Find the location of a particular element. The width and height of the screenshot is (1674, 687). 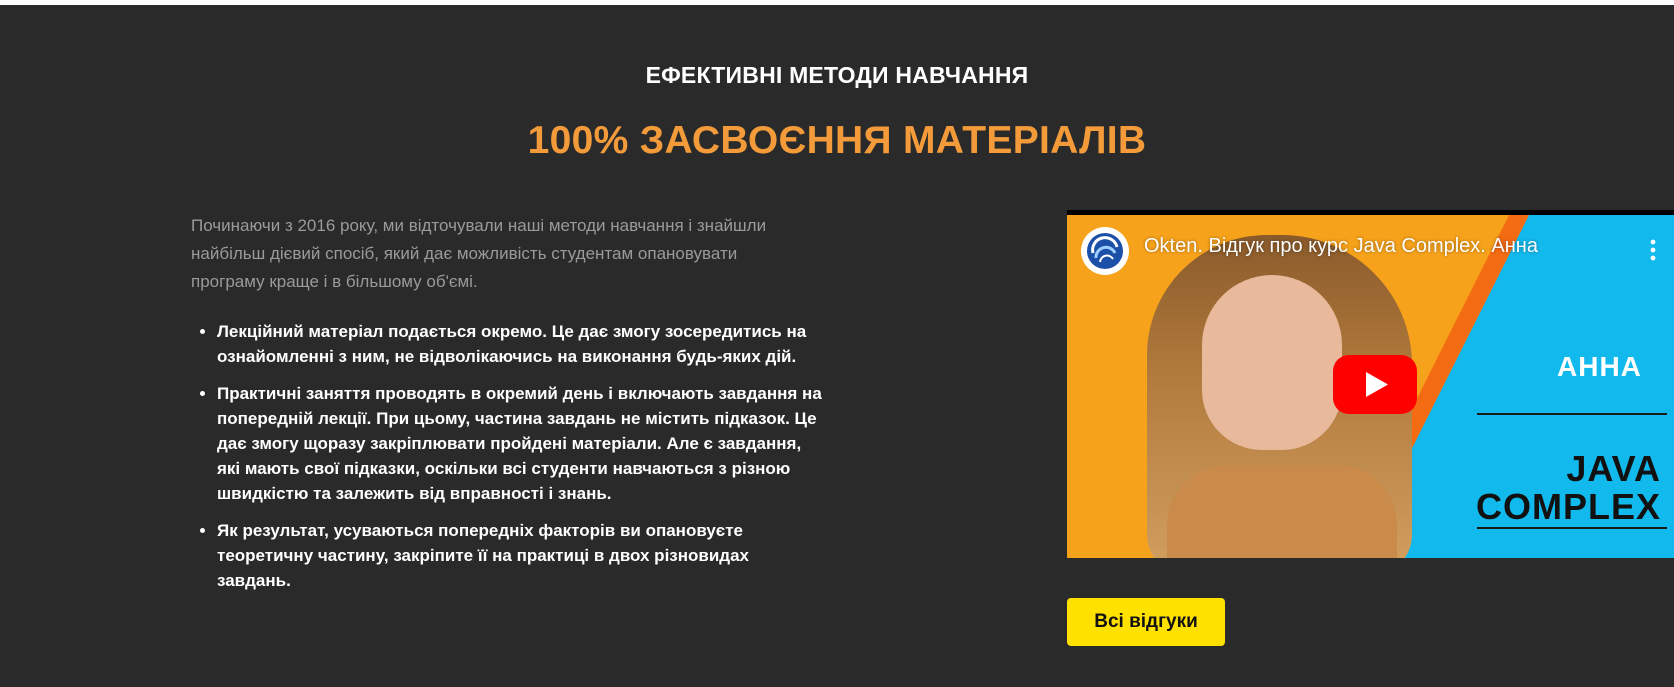

thumbnail-course-line1: JAVA is located at coordinates (1613, 468).